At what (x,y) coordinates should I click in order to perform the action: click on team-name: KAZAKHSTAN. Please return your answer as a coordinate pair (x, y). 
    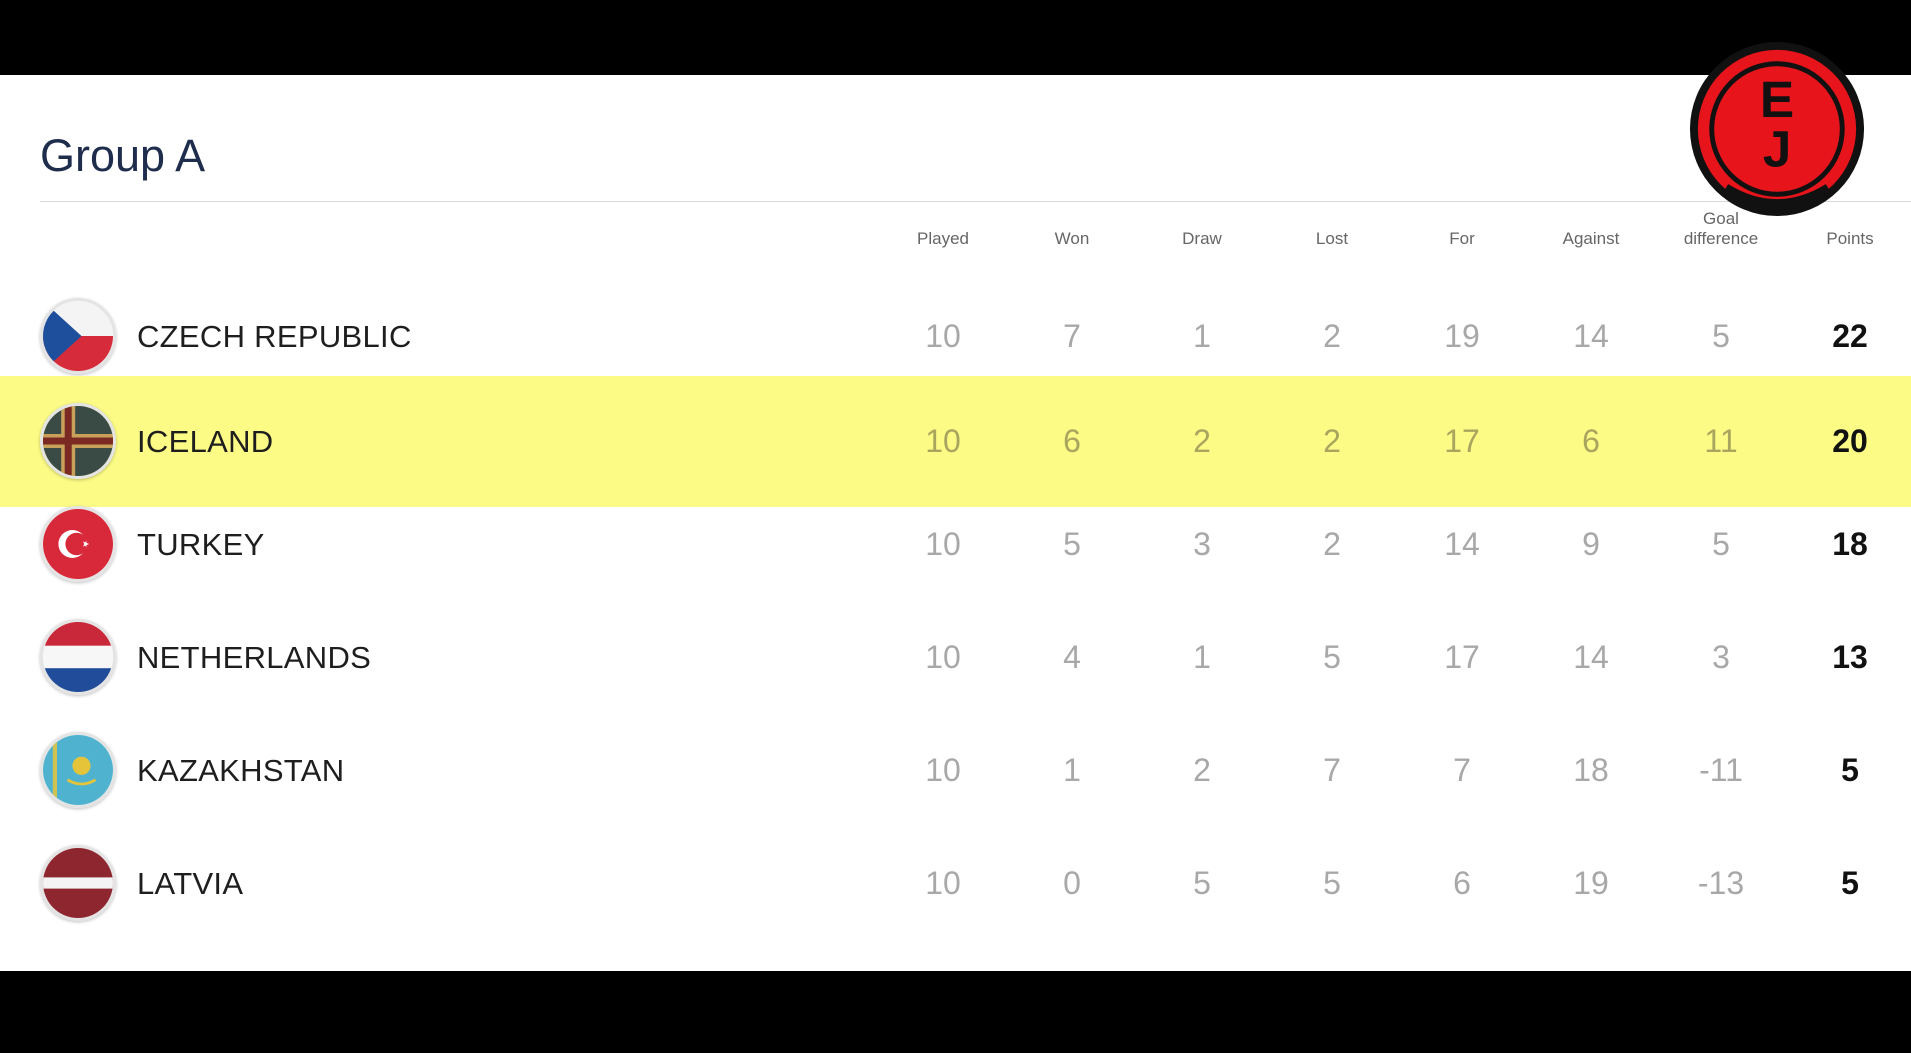
    Looking at the image, I should click on (240, 770).